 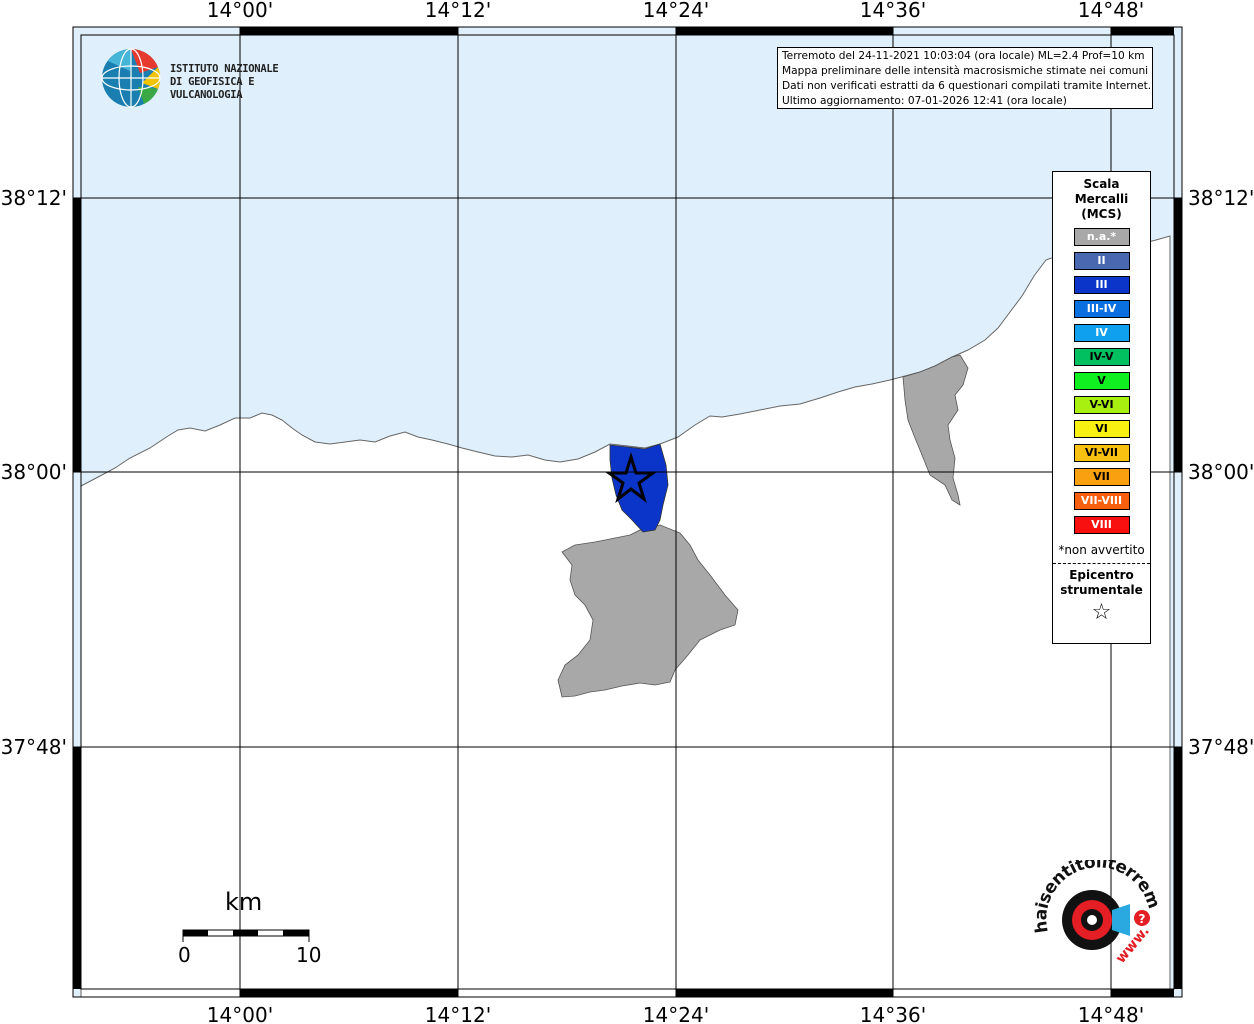 I want to click on legend-title-line3: (MCS), so click(x=1101, y=214).